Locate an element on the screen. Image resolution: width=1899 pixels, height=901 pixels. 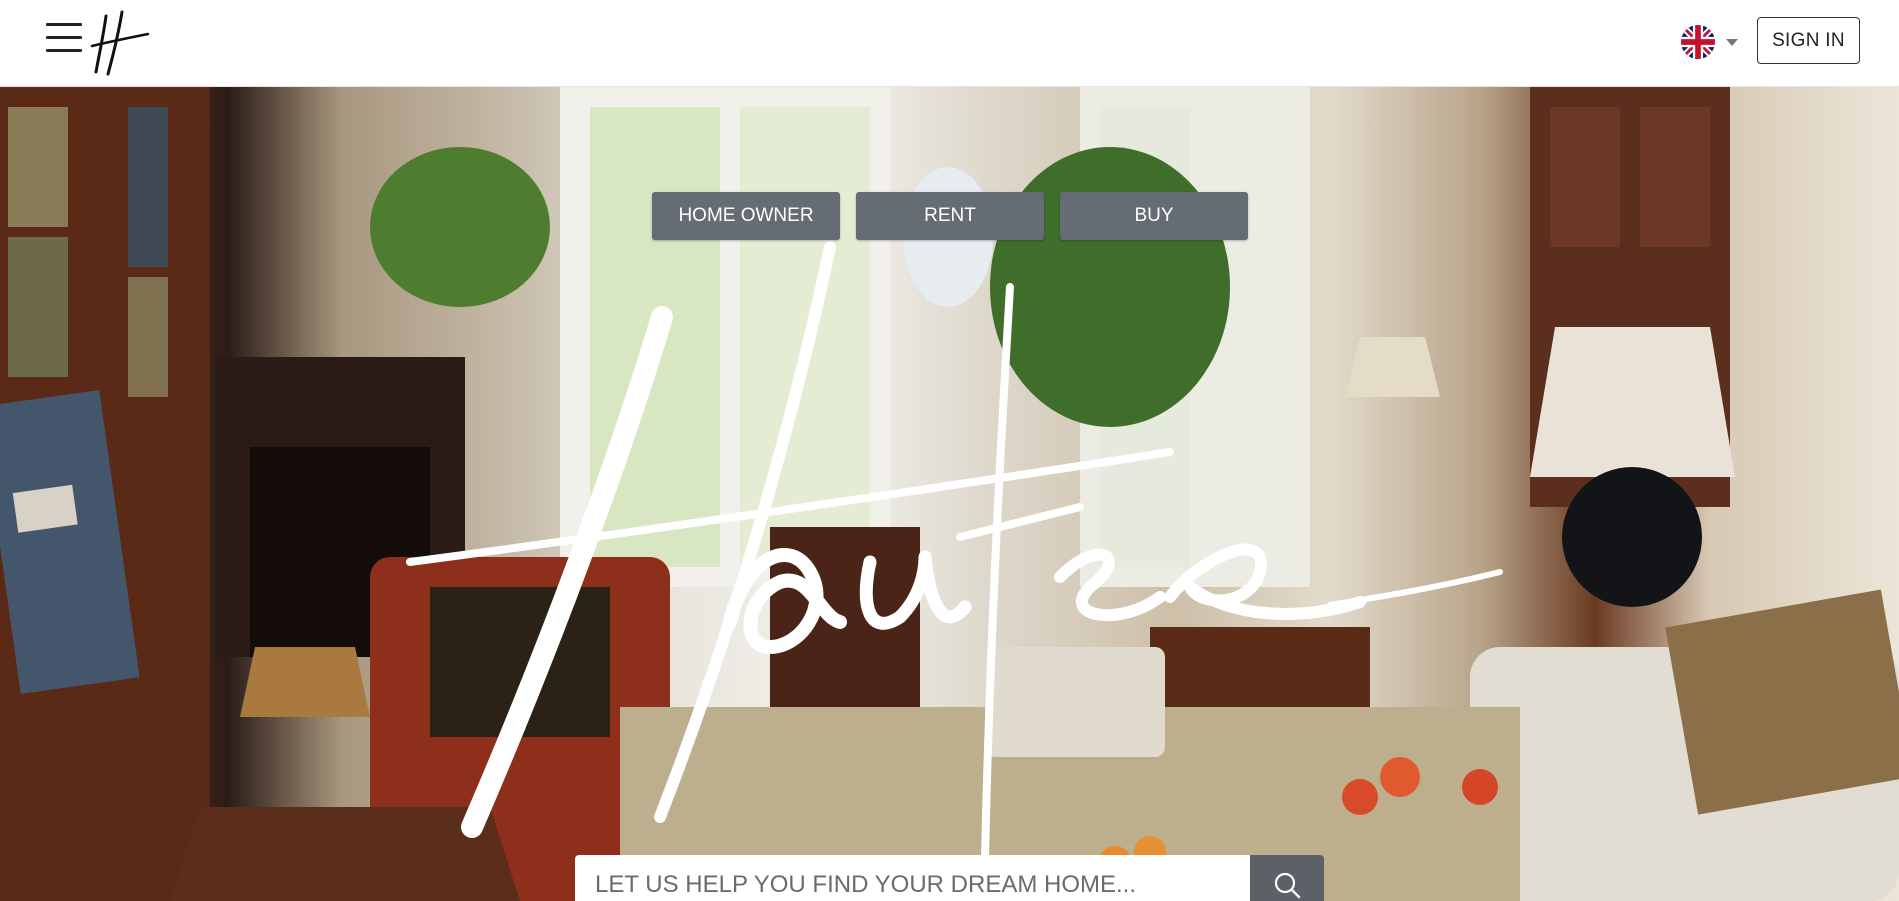
uk-flag-icon is located at coordinates (1698, 42).